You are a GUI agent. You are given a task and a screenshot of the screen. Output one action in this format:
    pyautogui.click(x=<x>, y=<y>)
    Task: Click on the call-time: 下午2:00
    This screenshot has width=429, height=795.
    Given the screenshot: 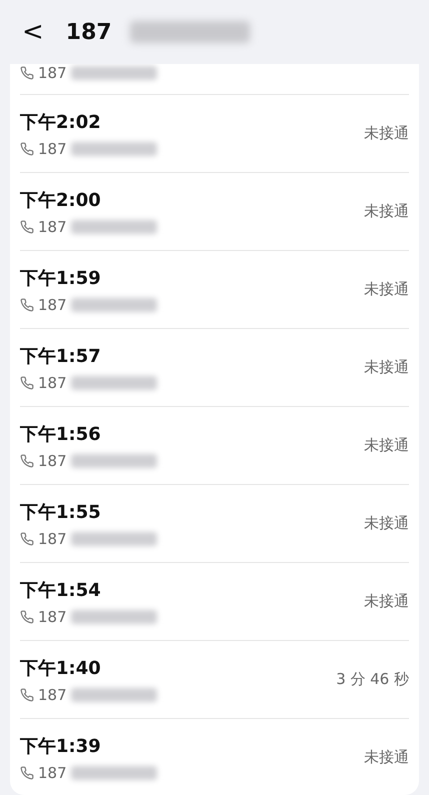 What is the action you would take?
    pyautogui.click(x=61, y=200)
    